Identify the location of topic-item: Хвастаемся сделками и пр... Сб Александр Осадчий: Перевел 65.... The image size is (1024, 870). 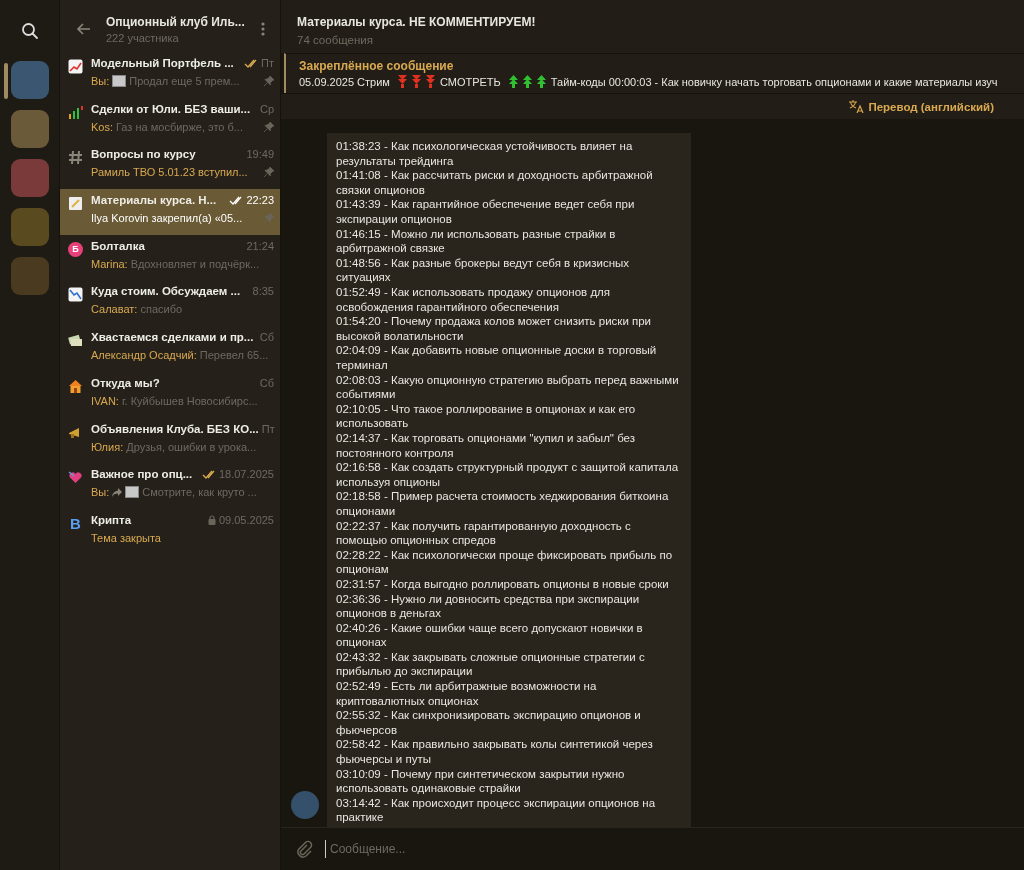
(170, 349).